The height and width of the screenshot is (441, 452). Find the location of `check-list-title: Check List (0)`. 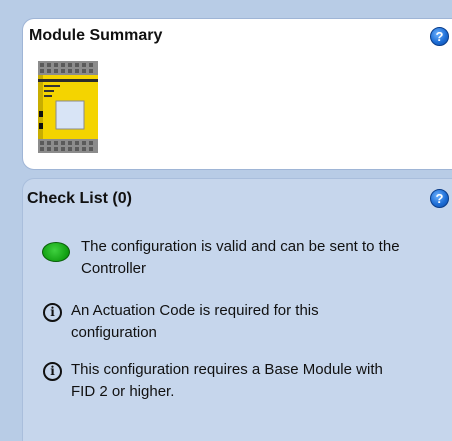

check-list-title: Check List (0) is located at coordinates (79, 198).